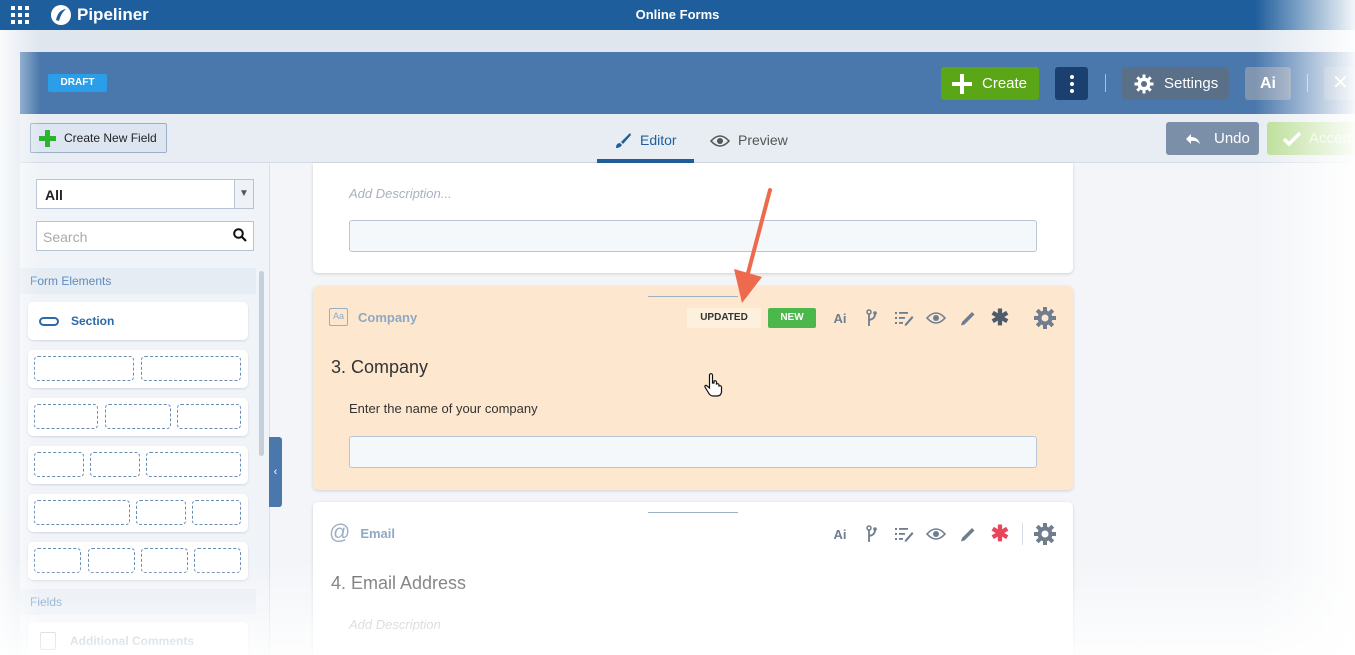  What do you see at coordinates (1307, 83) in the screenshot?
I see `header-divider` at bounding box center [1307, 83].